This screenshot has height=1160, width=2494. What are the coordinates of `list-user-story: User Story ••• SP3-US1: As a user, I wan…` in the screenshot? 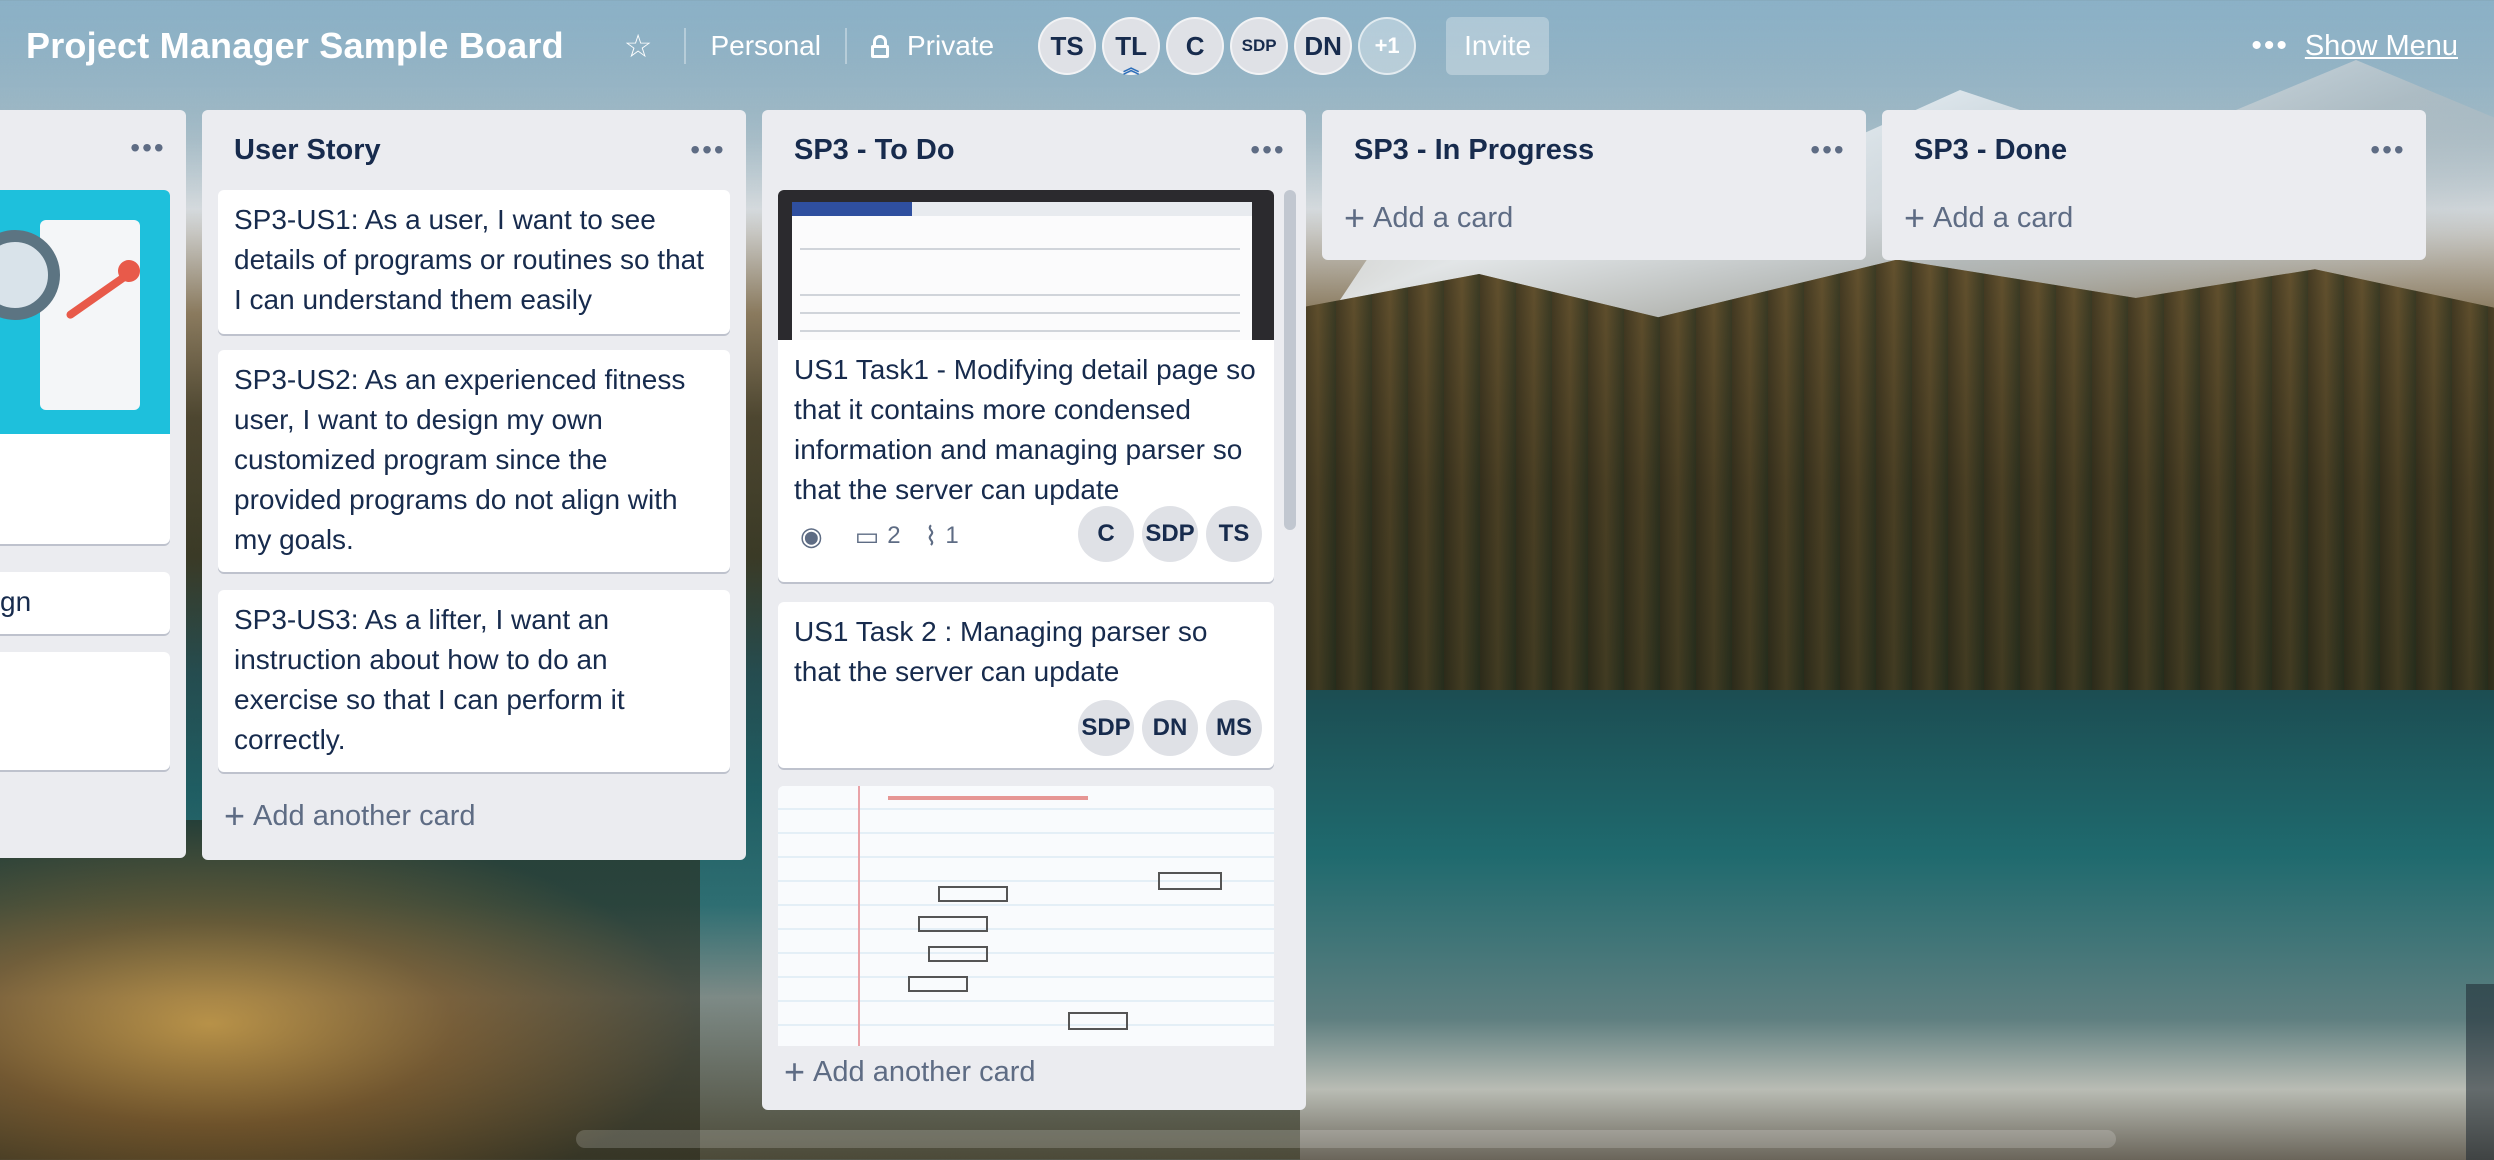 It's located at (474, 485).